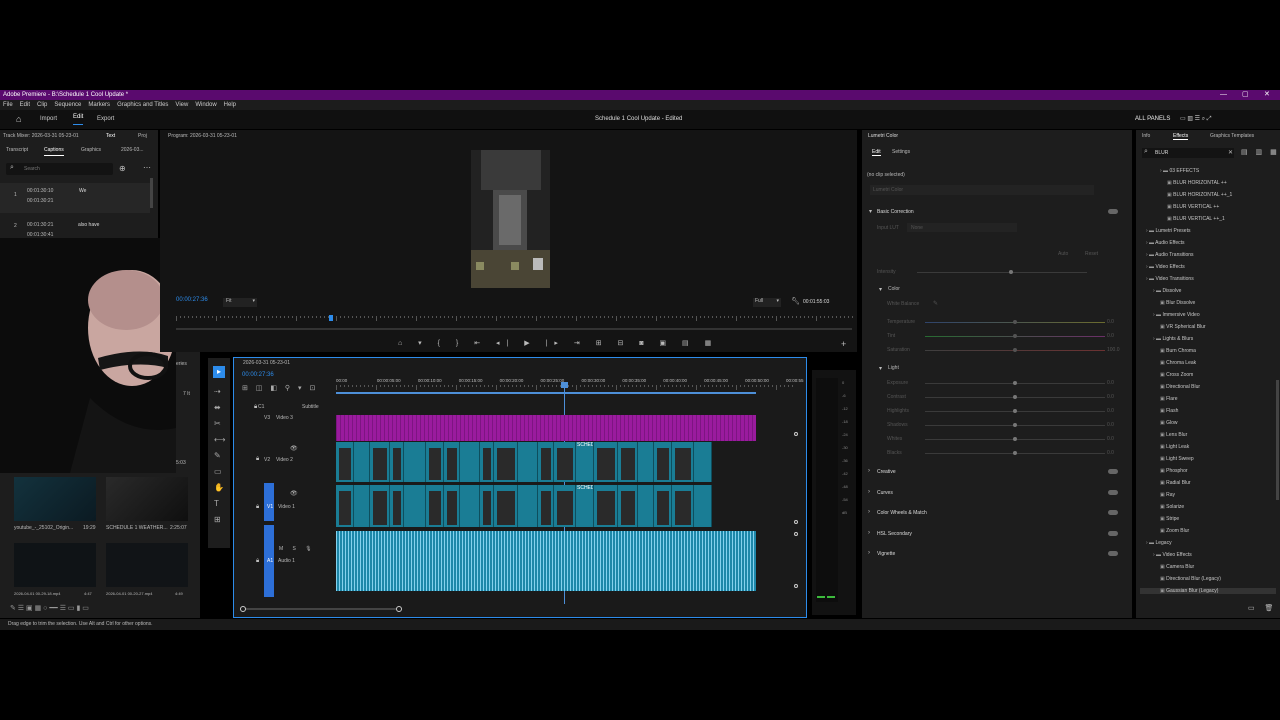  What do you see at coordinates (284, 430) in the screenshot?
I see `track-header-v3: V3 Video 3` at bounding box center [284, 430].